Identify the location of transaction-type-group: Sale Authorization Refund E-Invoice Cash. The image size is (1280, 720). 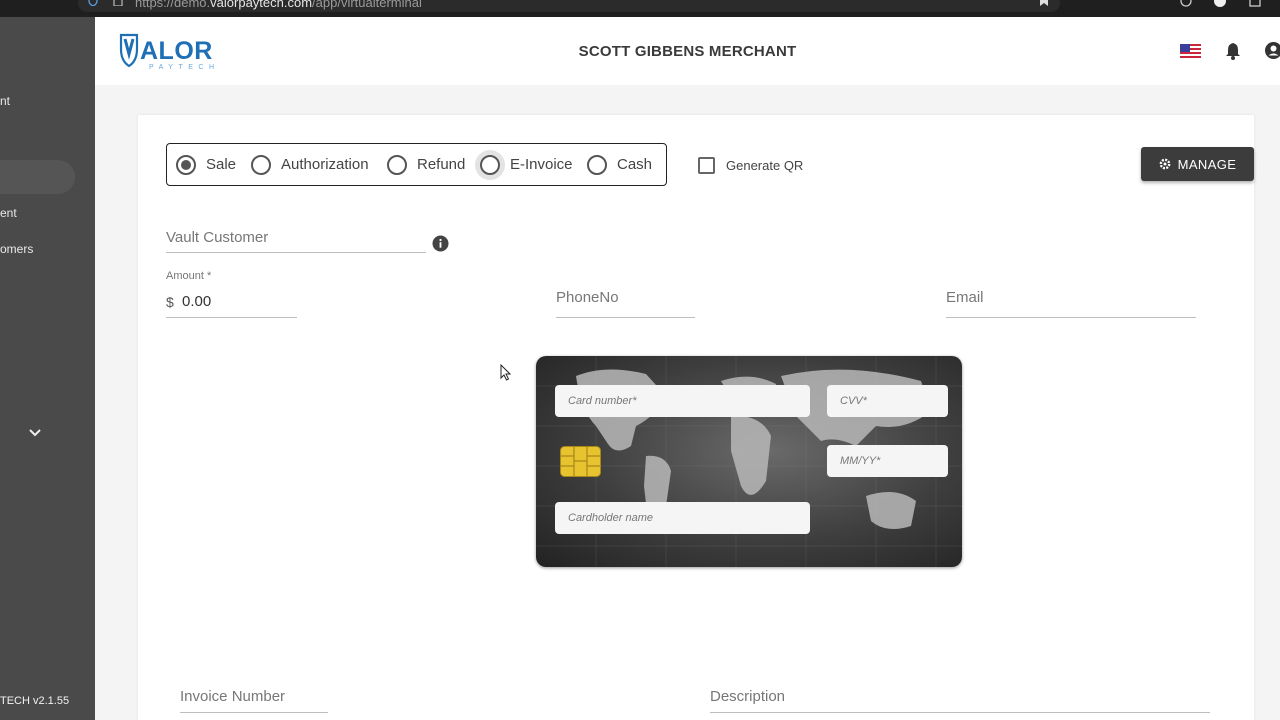
(416, 164).